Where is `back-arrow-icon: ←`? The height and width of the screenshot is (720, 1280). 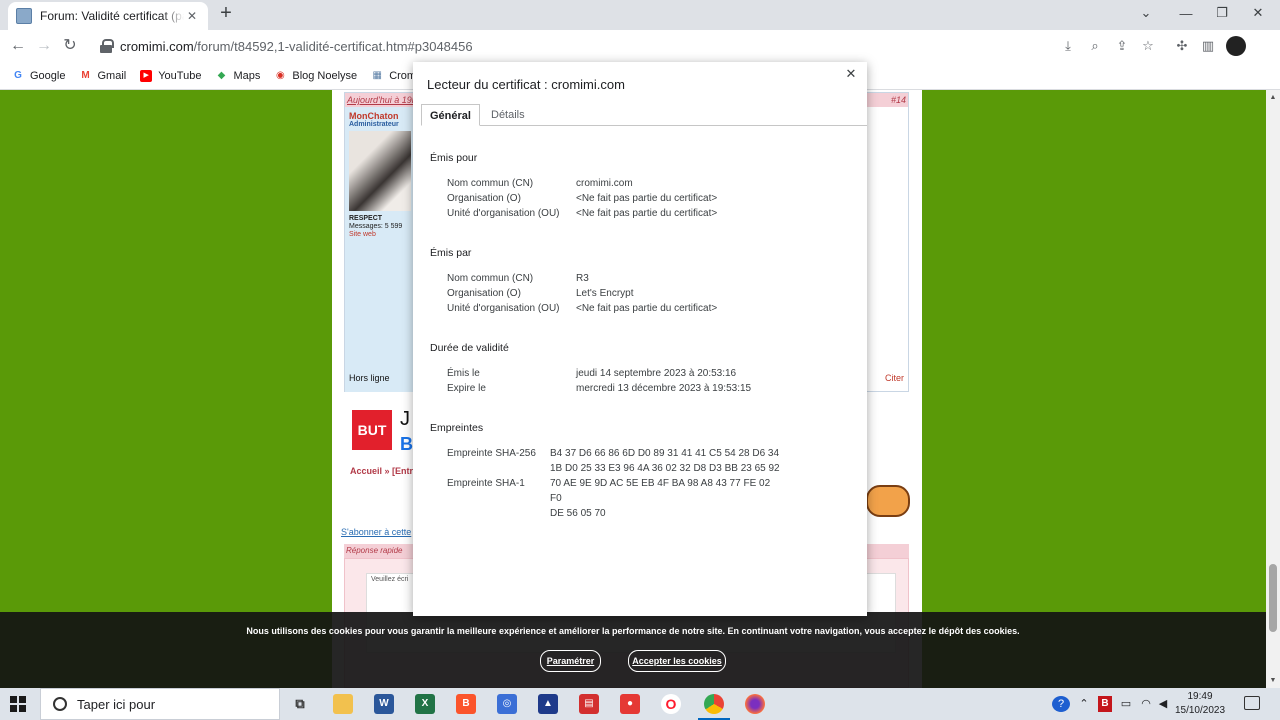
back-arrow-icon: ← is located at coordinates (18, 46).